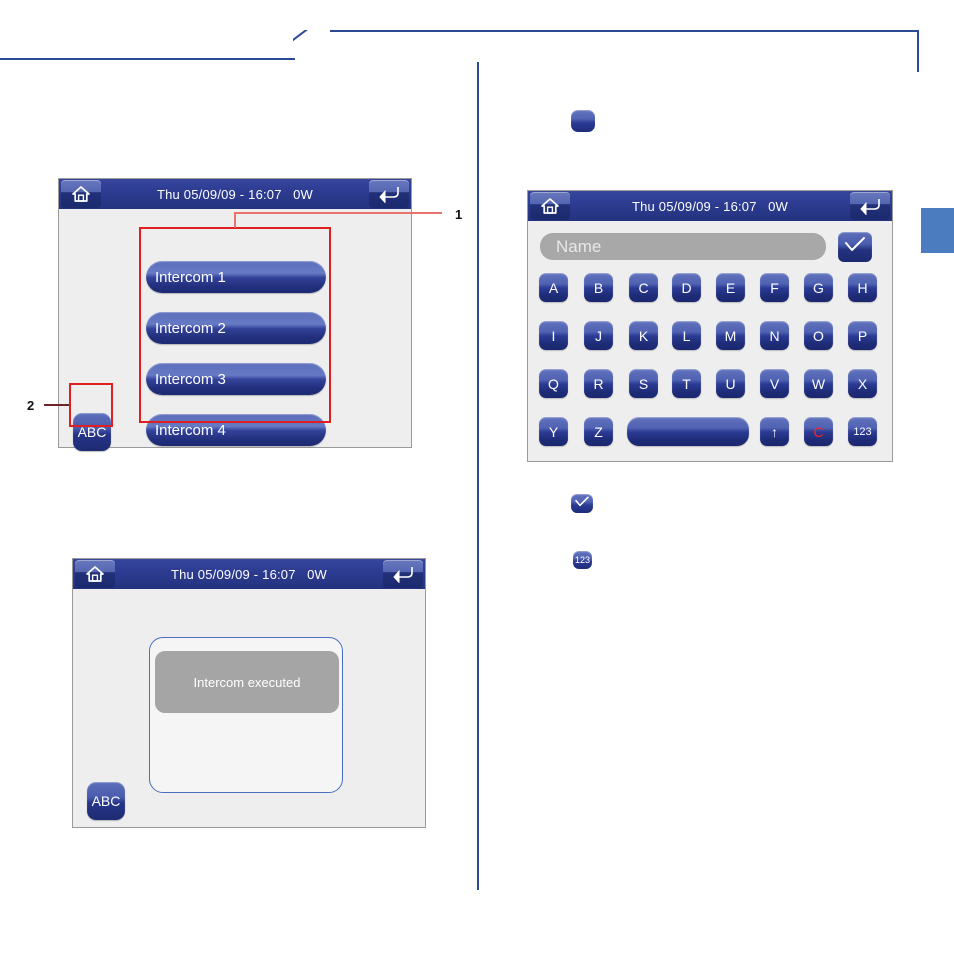  I want to click on sample-numeric-key-icon: 123, so click(582, 560).